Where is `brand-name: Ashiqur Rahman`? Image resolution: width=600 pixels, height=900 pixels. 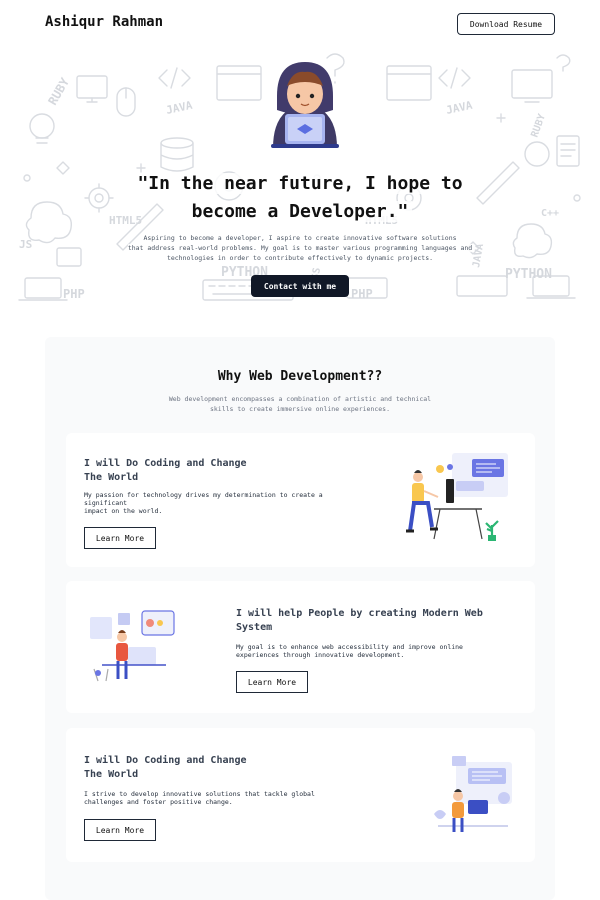 brand-name: Ashiqur Rahman is located at coordinates (104, 22).